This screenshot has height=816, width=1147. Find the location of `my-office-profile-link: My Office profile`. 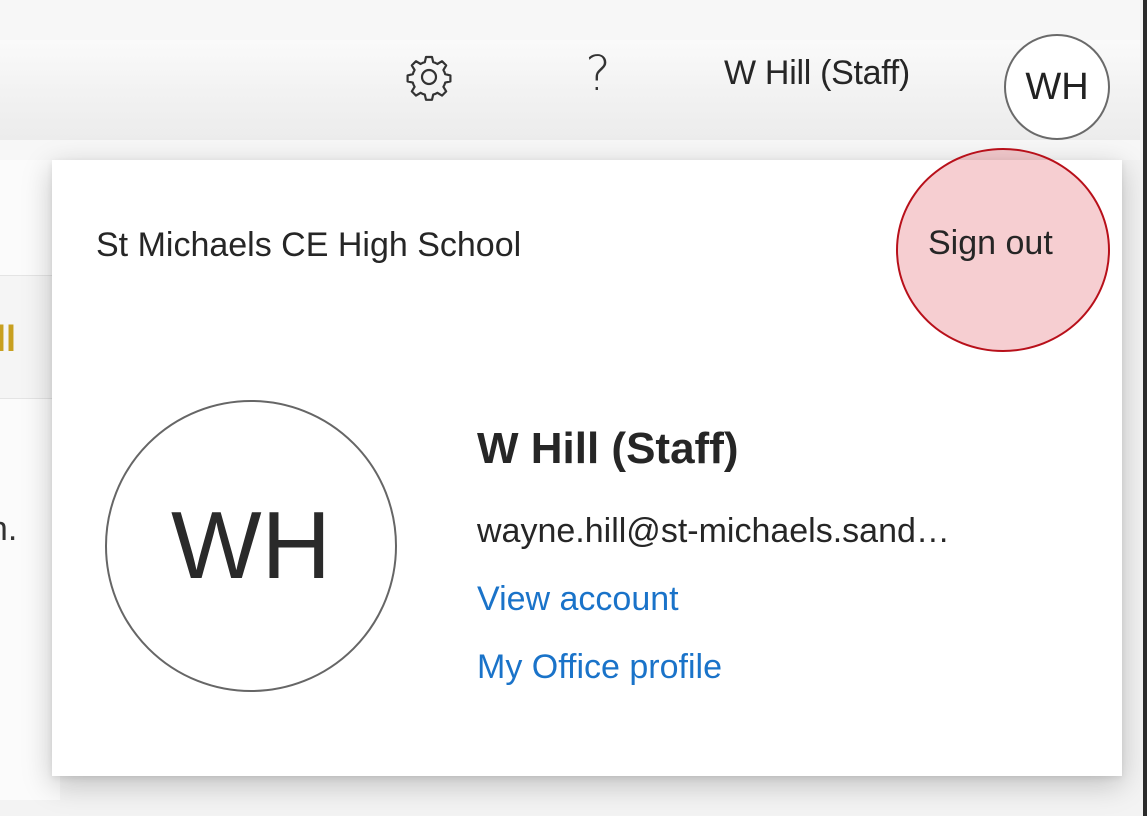

my-office-profile-link: My Office profile is located at coordinates (599, 667).